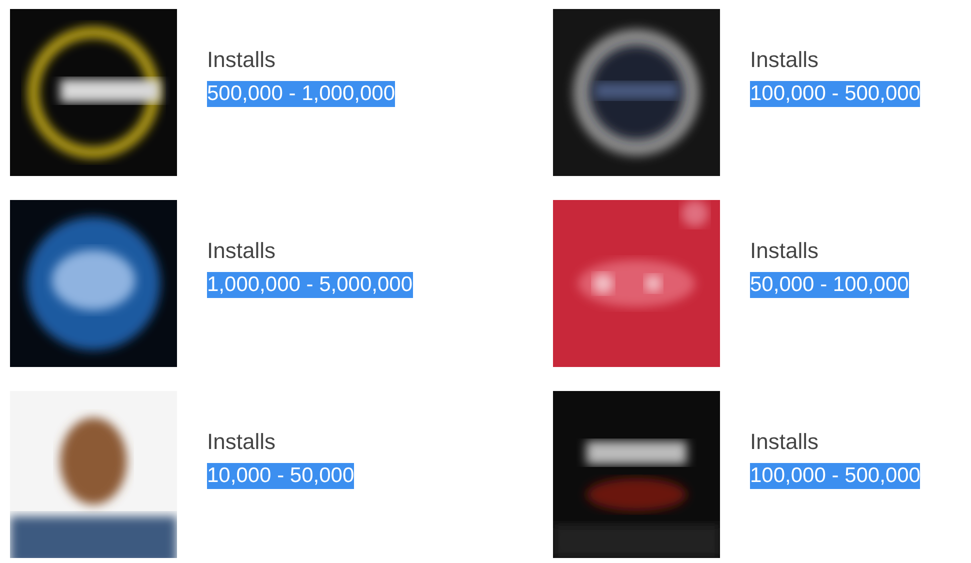  Describe the element at coordinates (310, 285) in the screenshot. I see `install-count: 1,000,000 - 5,000,000` at that location.